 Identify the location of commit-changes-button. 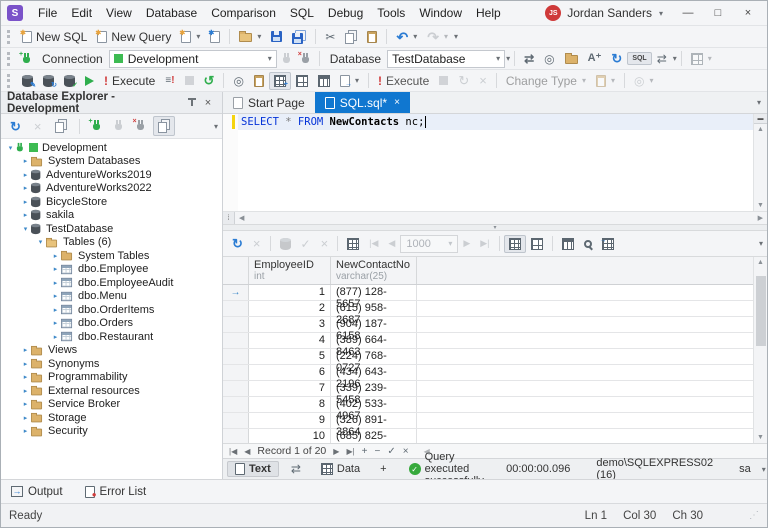
(285, 244).